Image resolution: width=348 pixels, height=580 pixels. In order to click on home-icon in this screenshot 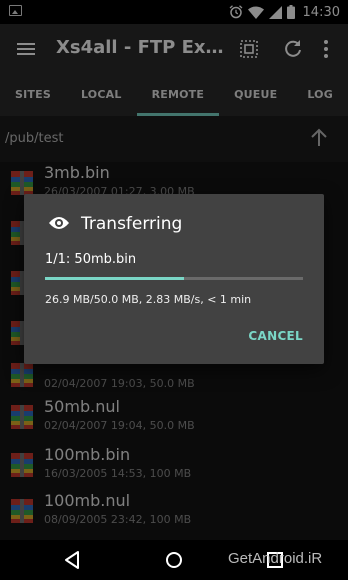, I will do `click(174, 560)`.